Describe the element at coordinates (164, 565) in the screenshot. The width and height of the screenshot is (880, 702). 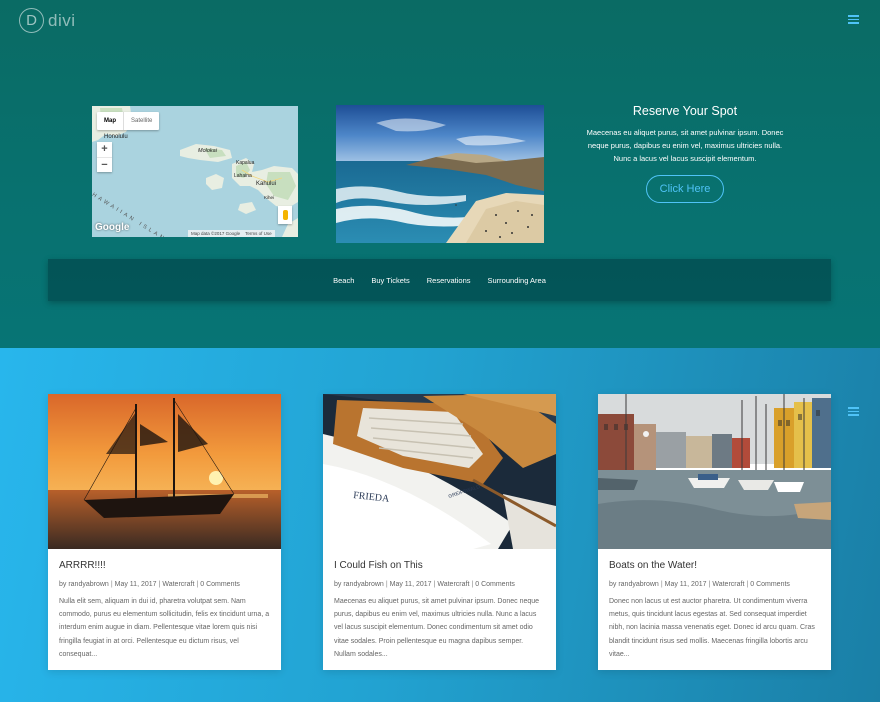
I see `post-title: ARRRR!!!!` at that location.